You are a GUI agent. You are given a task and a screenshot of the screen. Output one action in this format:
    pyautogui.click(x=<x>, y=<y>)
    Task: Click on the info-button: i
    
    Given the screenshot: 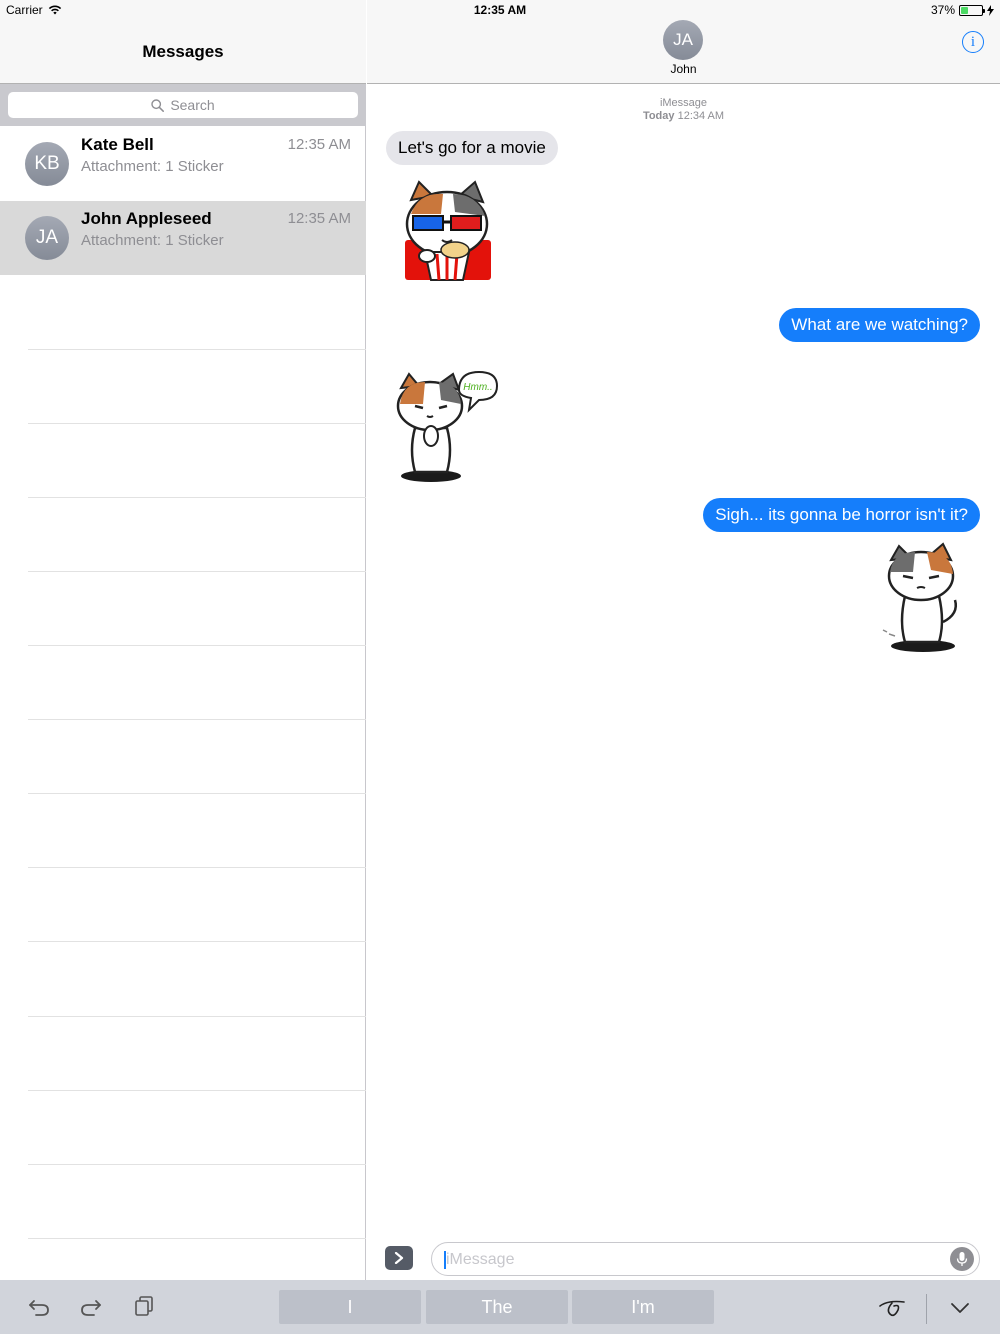 What is the action you would take?
    pyautogui.click(x=973, y=42)
    